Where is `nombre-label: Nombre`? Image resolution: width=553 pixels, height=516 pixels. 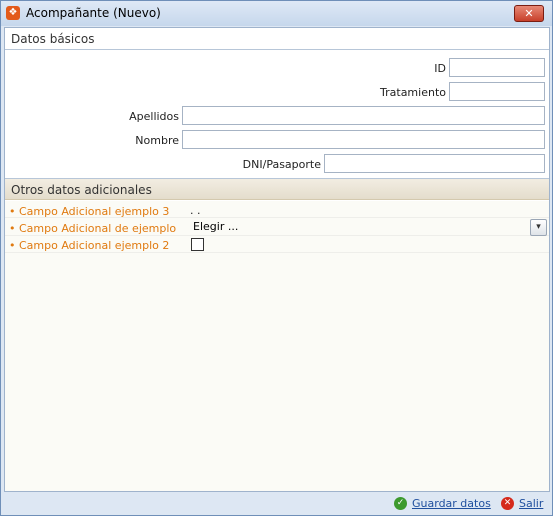
nombre-label: Nombre is located at coordinates (157, 140).